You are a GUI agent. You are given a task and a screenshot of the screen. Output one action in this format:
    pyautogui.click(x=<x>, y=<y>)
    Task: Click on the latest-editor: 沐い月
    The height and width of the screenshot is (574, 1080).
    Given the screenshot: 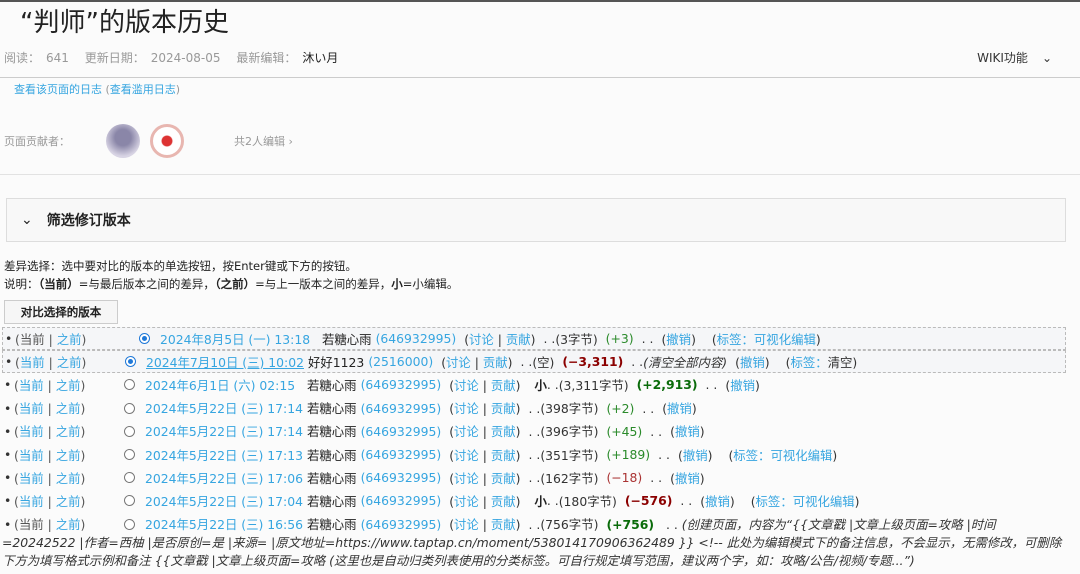 What is the action you would take?
    pyautogui.click(x=320, y=58)
    